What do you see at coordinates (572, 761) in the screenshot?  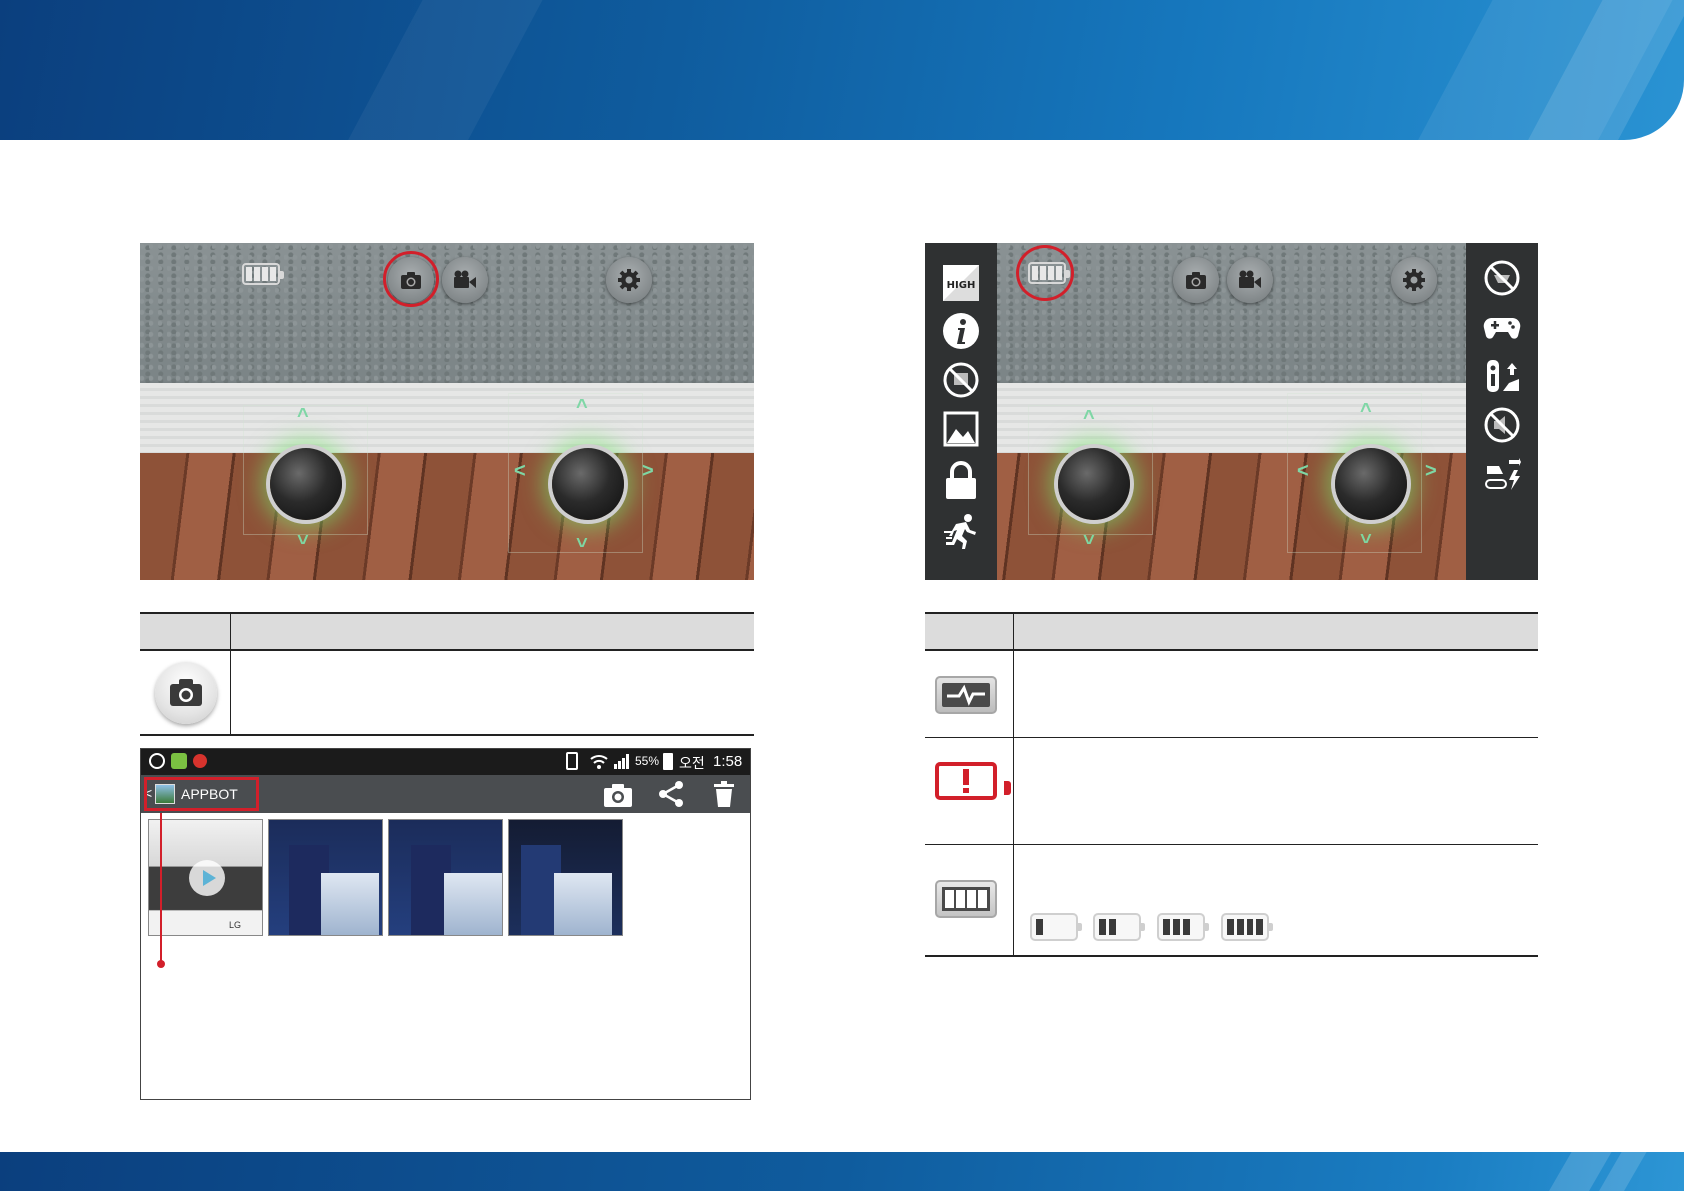 I see `vibrate-icon` at bounding box center [572, 761].